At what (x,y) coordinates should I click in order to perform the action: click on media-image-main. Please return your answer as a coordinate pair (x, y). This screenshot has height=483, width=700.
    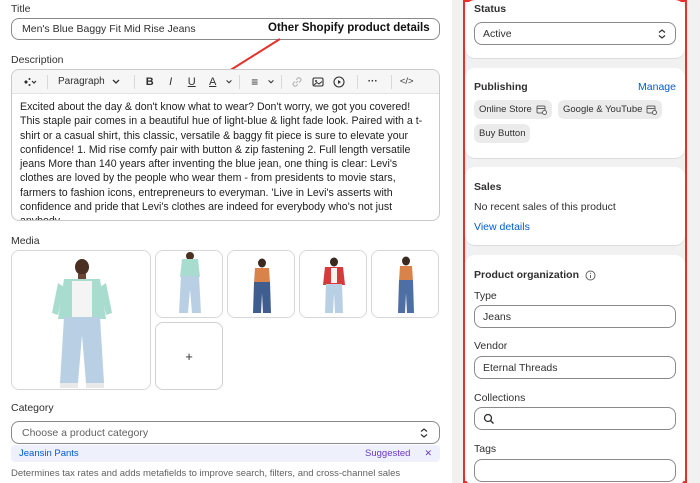
    Looking at the image, I should click on (81, 320).